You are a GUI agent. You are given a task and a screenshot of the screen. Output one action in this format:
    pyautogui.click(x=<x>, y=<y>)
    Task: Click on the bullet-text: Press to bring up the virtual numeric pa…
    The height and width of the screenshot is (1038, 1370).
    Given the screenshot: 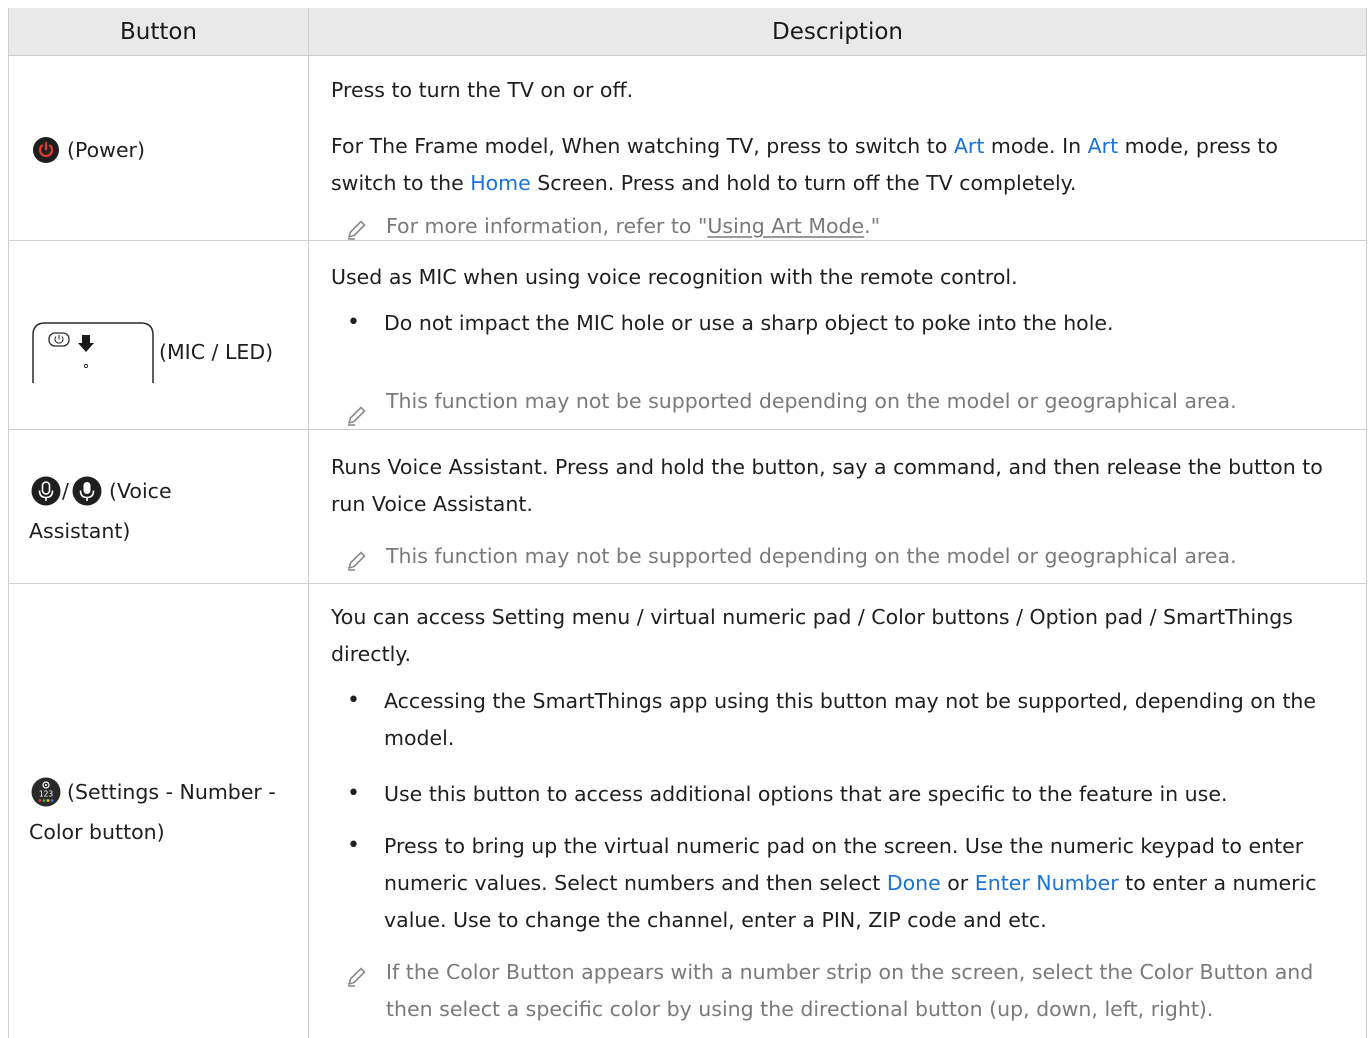 What is the action you would take?
    pyautogui.click(x=844, y=846)
    